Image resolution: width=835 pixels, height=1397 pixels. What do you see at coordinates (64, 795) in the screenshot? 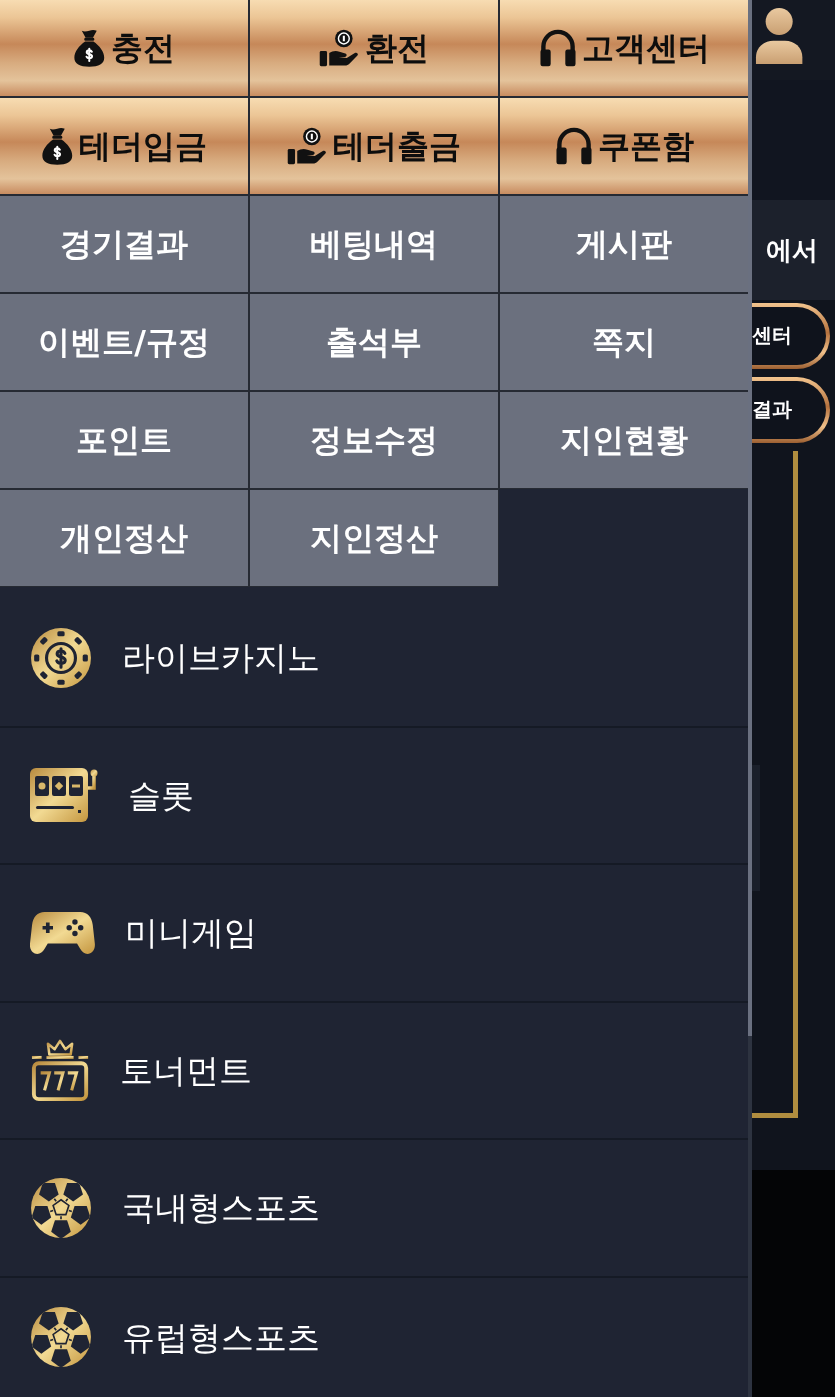
I see `slot-machine-icon` at bounding box center [64, 795].